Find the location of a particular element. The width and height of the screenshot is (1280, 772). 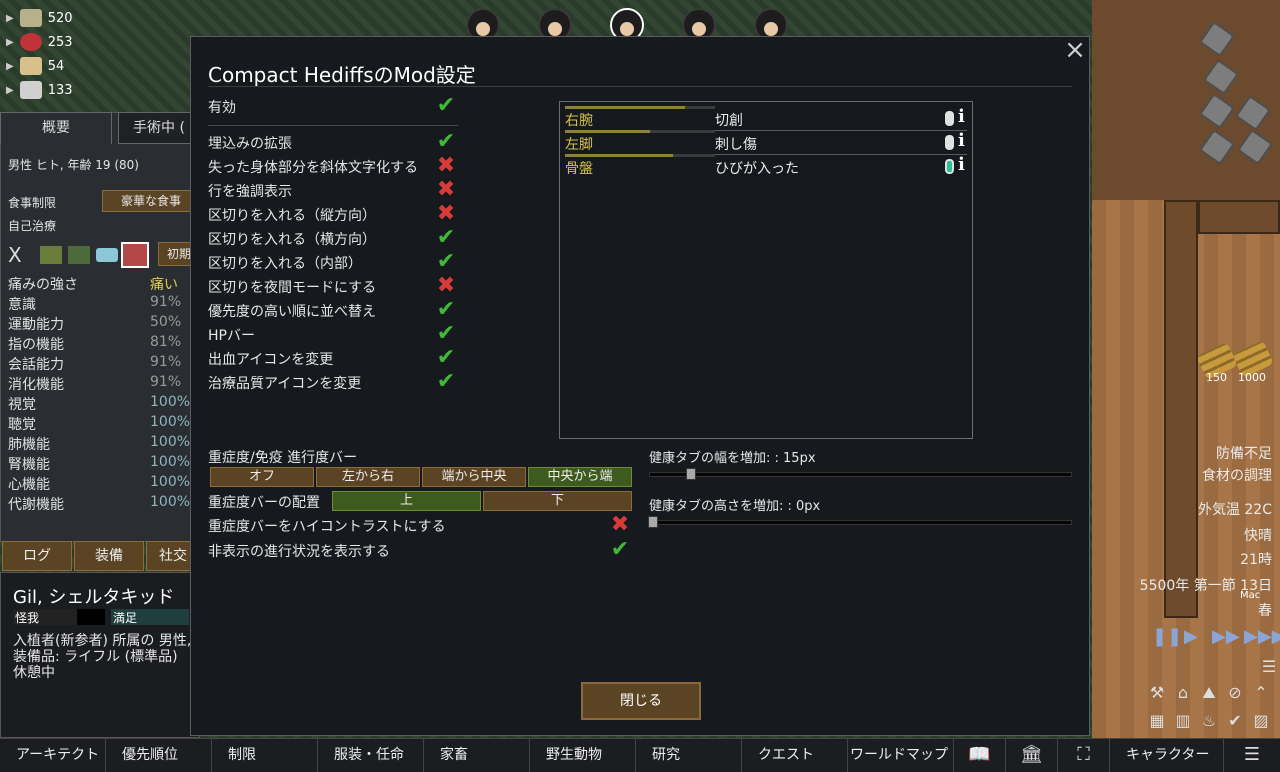

research-button: 研究 is located at coordinates (689, 755).